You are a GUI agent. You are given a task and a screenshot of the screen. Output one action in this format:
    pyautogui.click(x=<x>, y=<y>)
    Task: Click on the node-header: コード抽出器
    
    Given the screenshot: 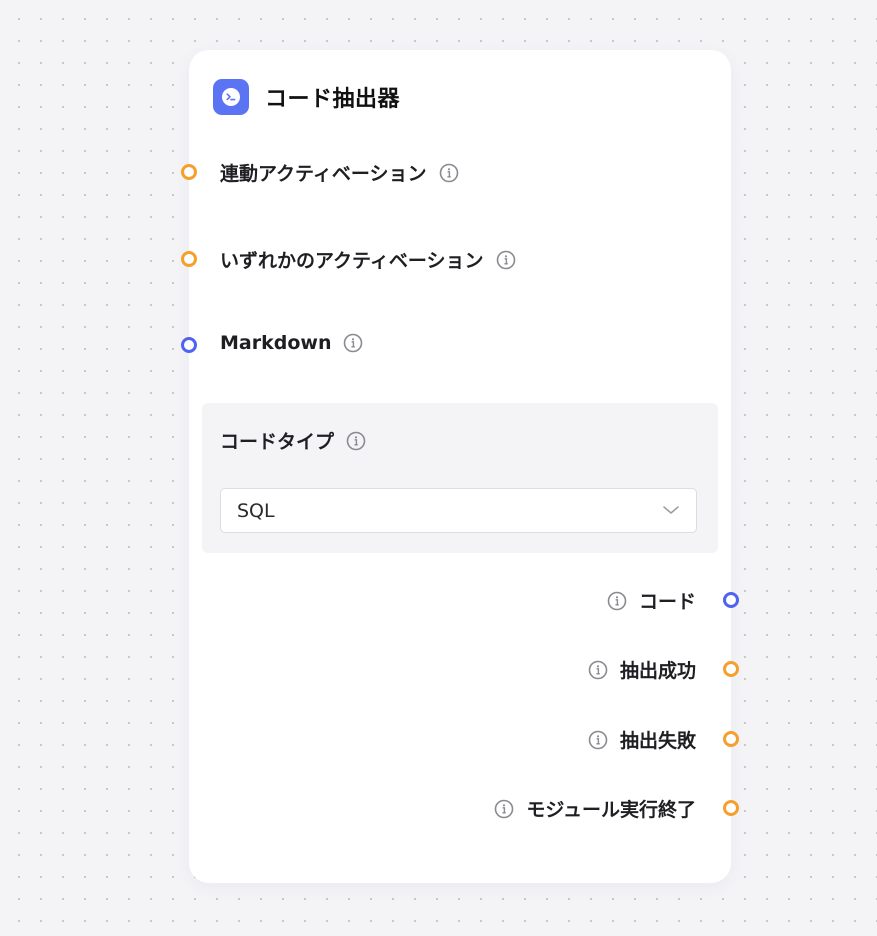 What is the action you would take?
    pyautogui.click(x=306, y=97)
    